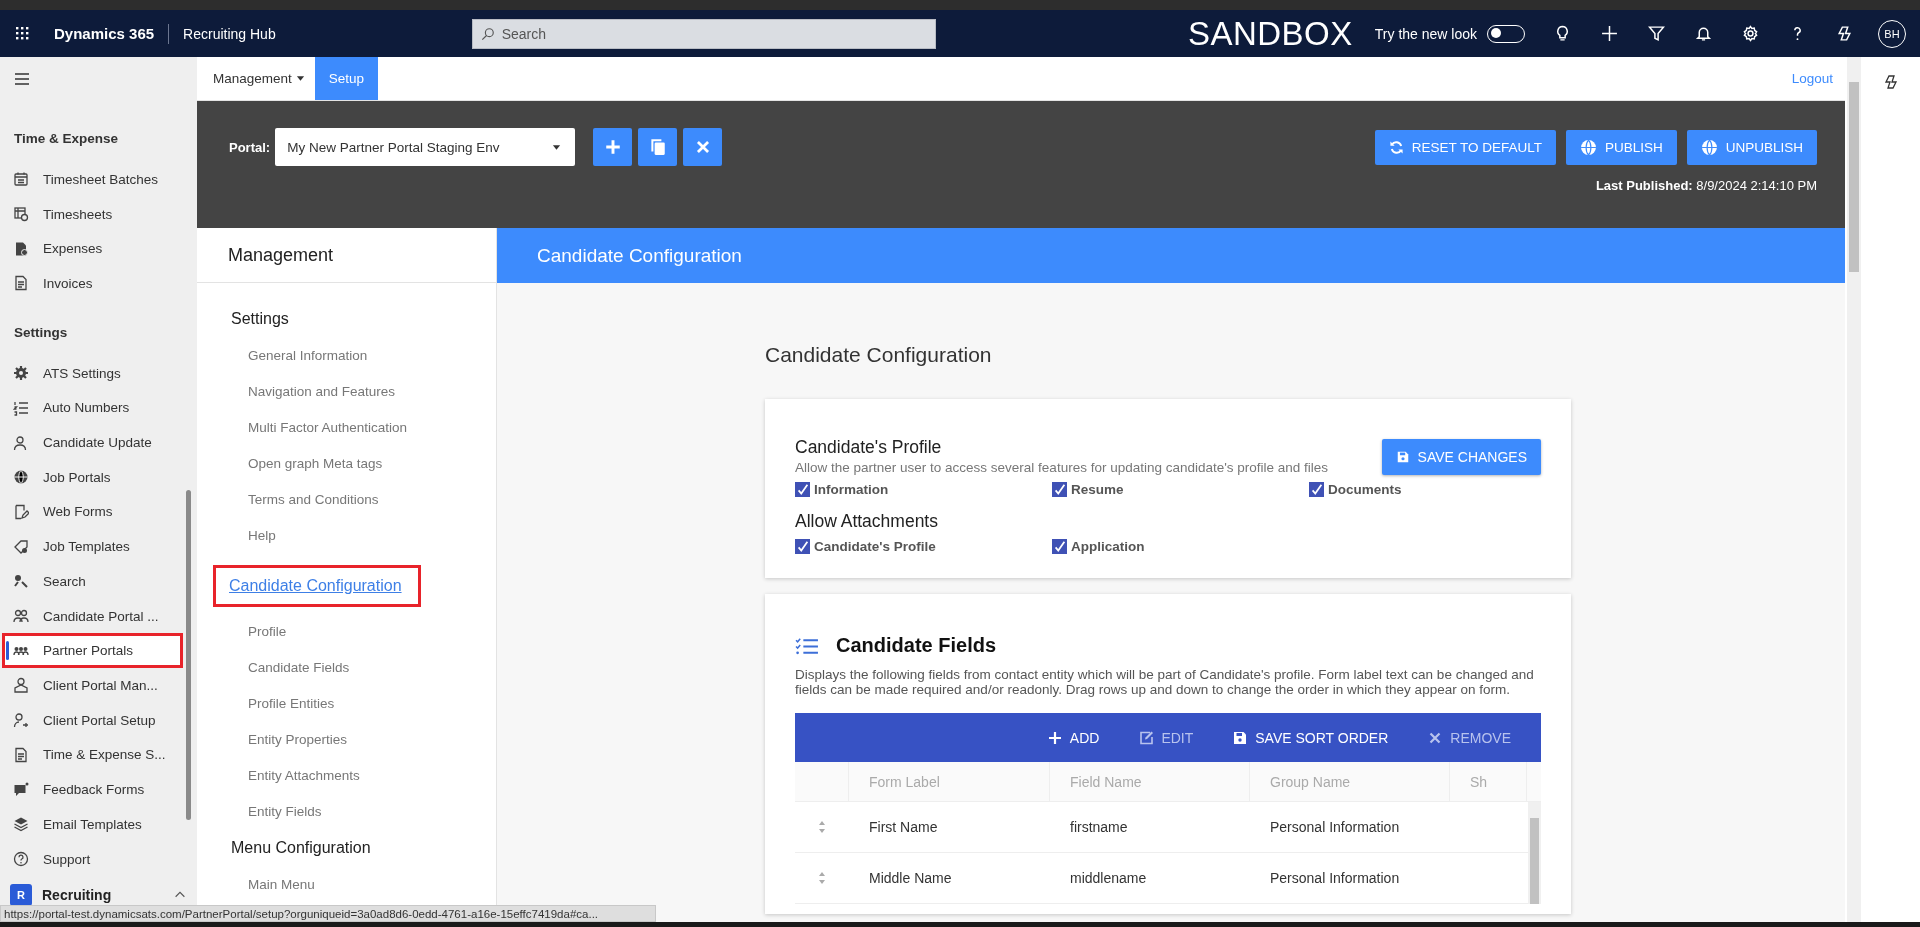 This screenshot has height=927, width=1920. I want to click on calendar-icon, so click(21, 179).